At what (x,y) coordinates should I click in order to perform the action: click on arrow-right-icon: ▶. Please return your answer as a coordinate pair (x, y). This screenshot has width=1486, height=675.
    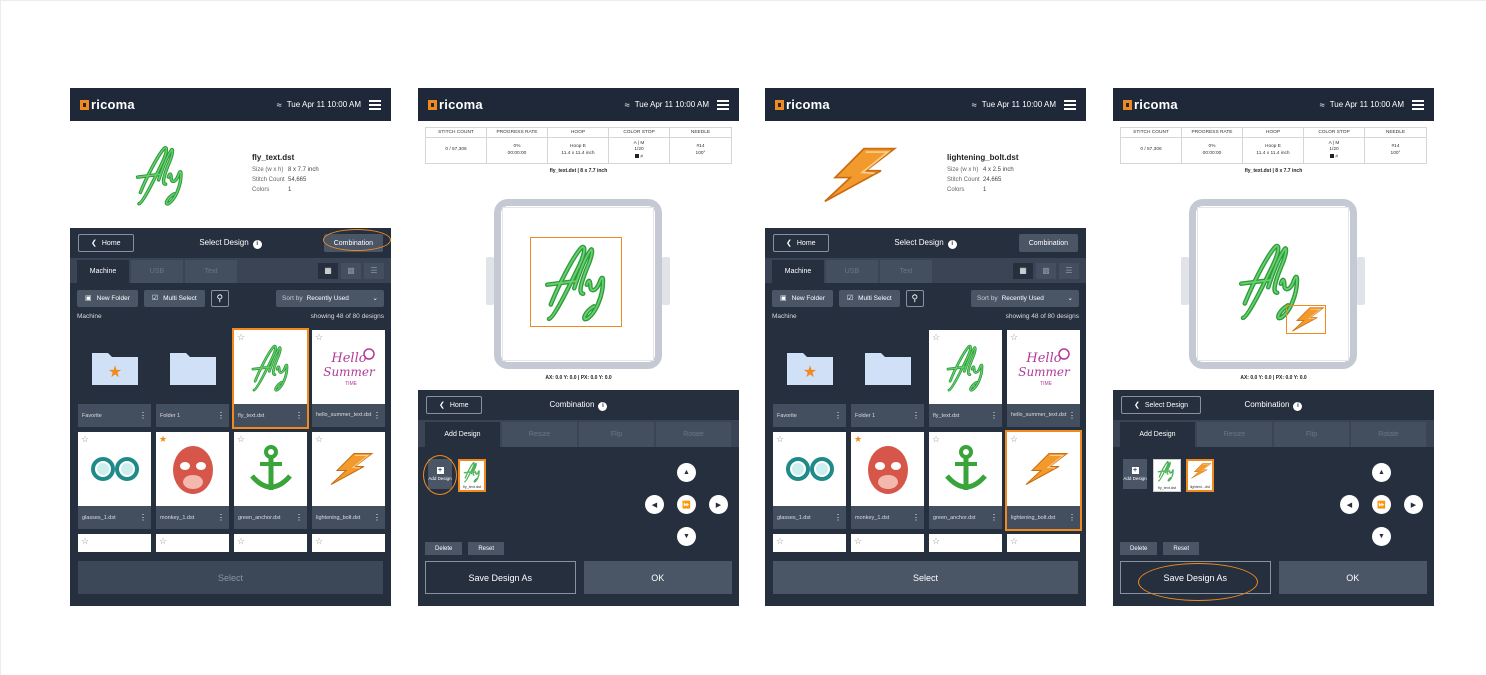
    Looking at the image, I should click on (1413, 504).